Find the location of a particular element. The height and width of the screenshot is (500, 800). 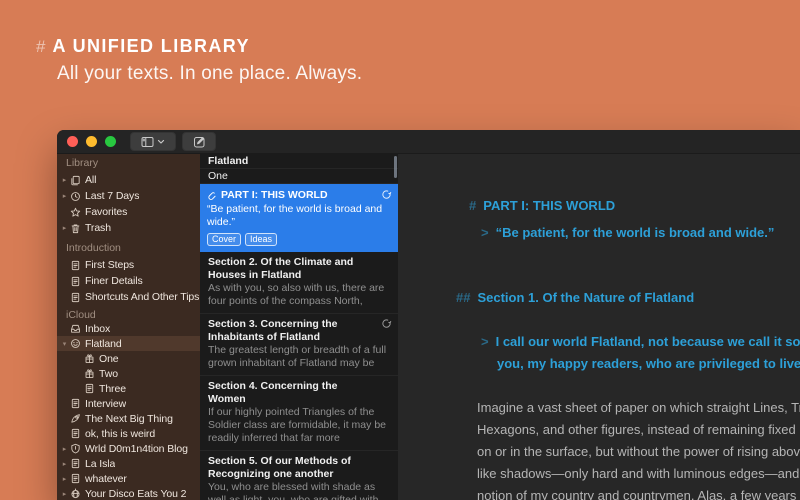

editor-heading2-text: Section 1. Of the Nature of Flatland is located at coordinates (586, 297).